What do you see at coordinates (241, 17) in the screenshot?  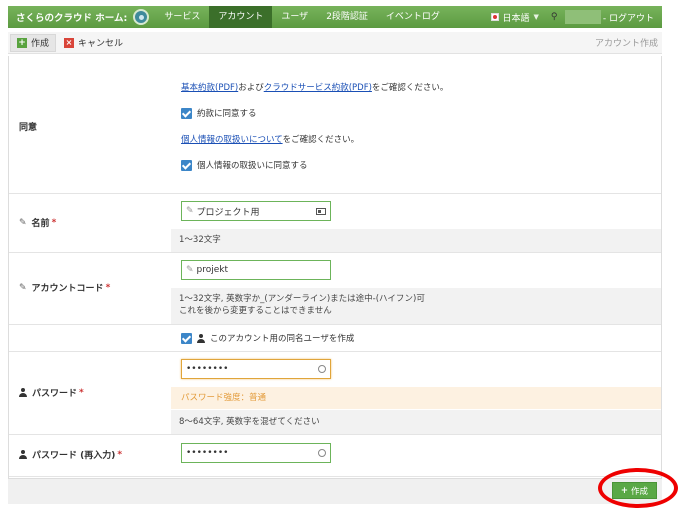 I see `nav-item-account: アカウント` at bounding box center [241, 17].